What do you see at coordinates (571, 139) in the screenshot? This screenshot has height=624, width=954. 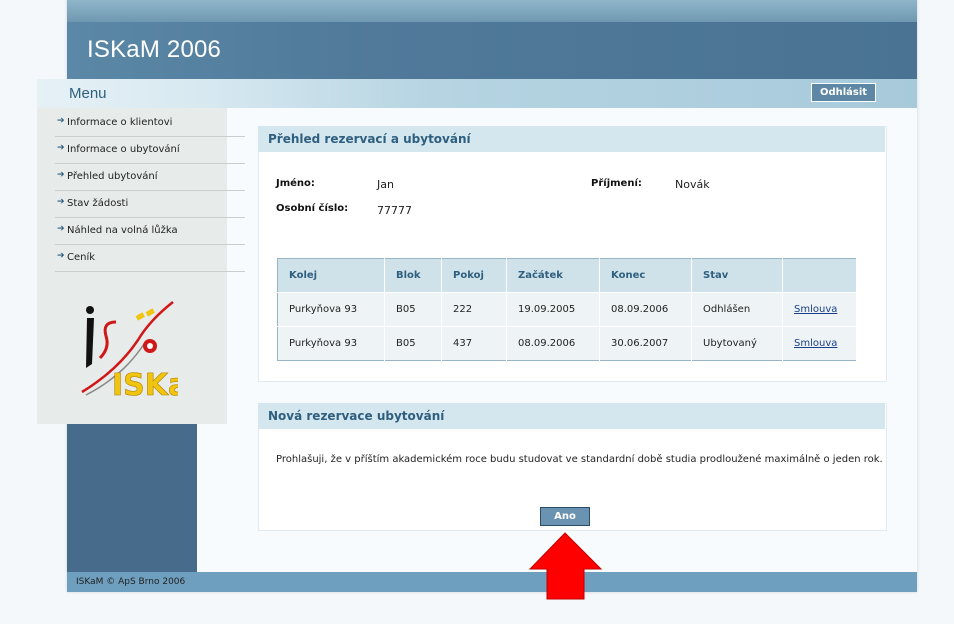 I see `overview-title: Přehled rezervací a ubytování` at bounding box center [571, 139].